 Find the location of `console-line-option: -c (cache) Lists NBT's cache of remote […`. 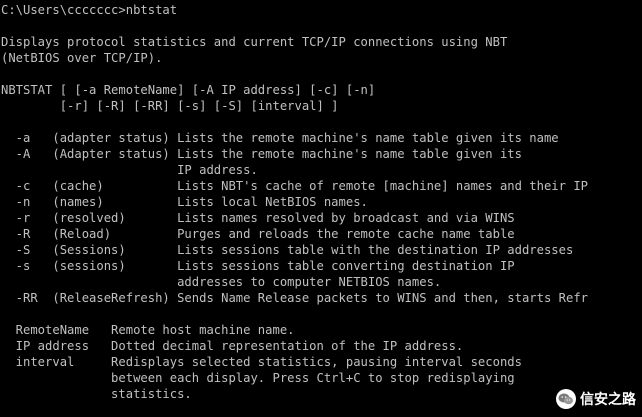

console-line-option: -c (cache) Lists NBT's cache of remote [… is located at coordinates (294, 186).